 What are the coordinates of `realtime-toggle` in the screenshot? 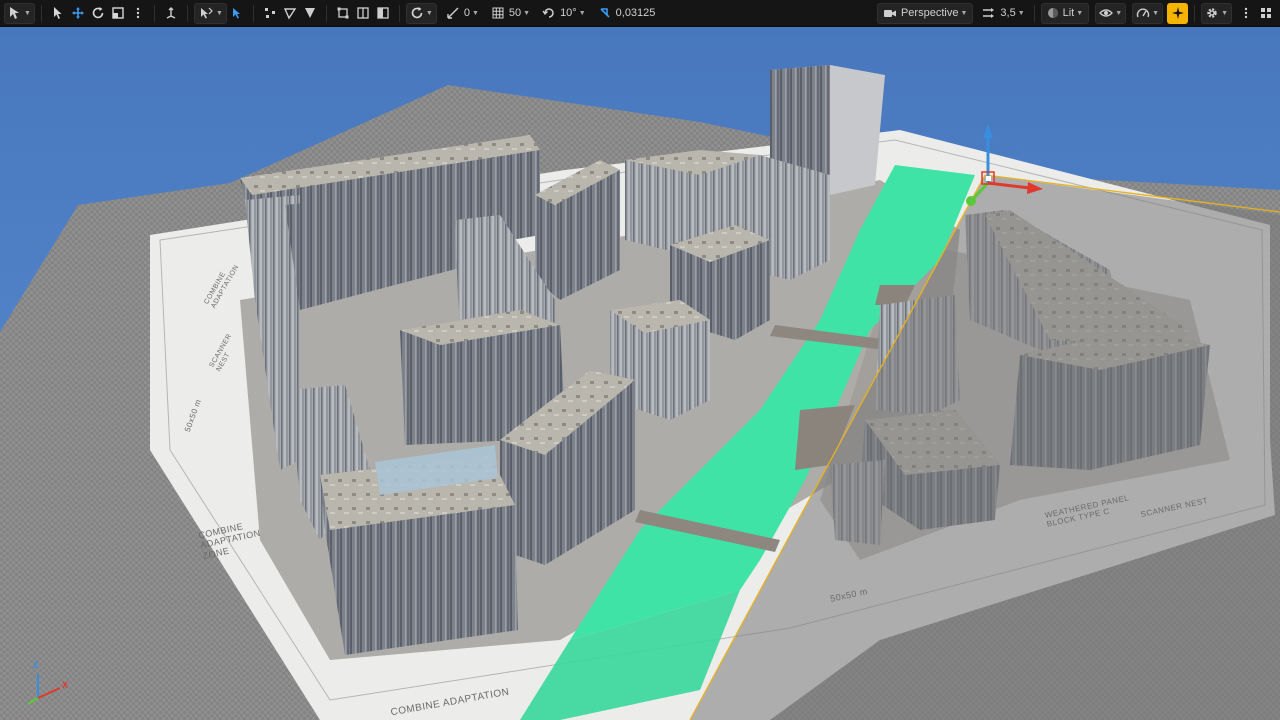 It's located at (1178, 13).